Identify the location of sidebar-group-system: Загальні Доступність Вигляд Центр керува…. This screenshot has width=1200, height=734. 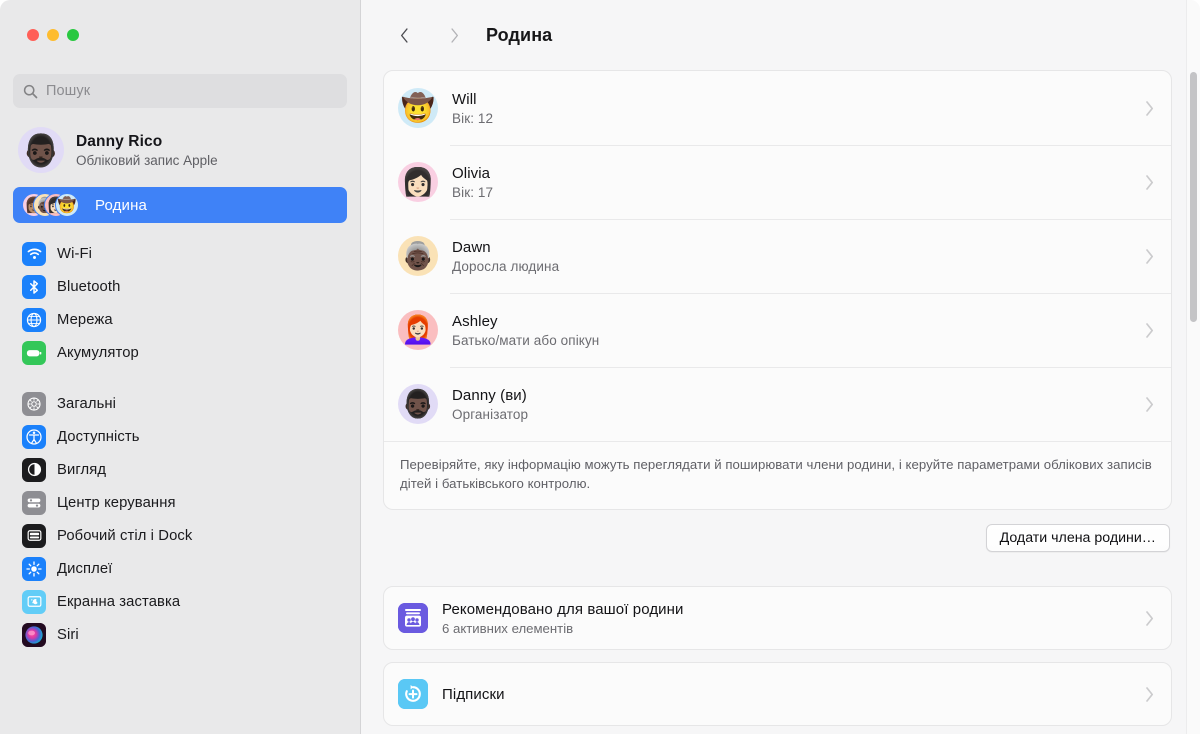
(180, 519).